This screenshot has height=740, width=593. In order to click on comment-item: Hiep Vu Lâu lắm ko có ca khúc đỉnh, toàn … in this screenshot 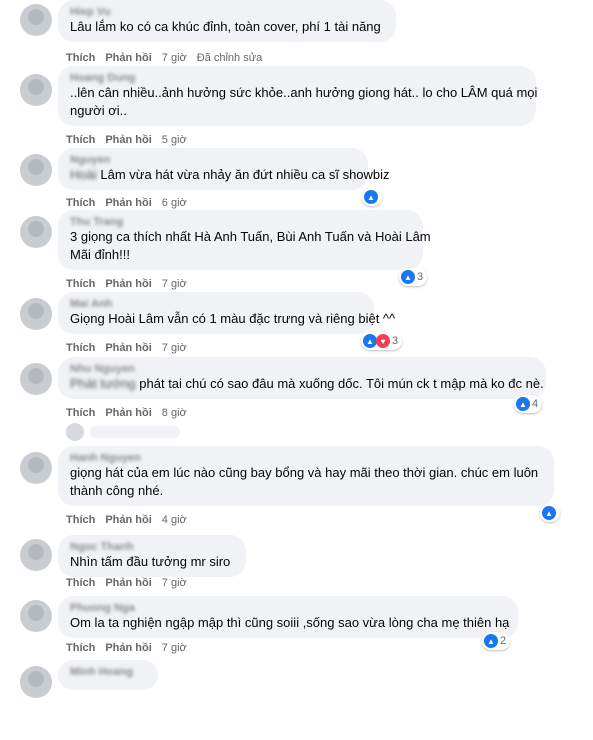, I will do `click(296, 36)`.